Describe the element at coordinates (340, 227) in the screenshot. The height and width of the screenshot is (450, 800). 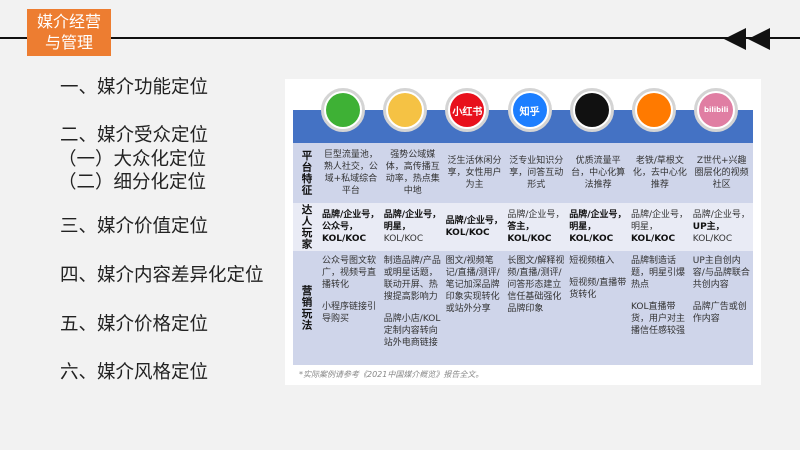
I see `talent-type: 公众号，` at that location.